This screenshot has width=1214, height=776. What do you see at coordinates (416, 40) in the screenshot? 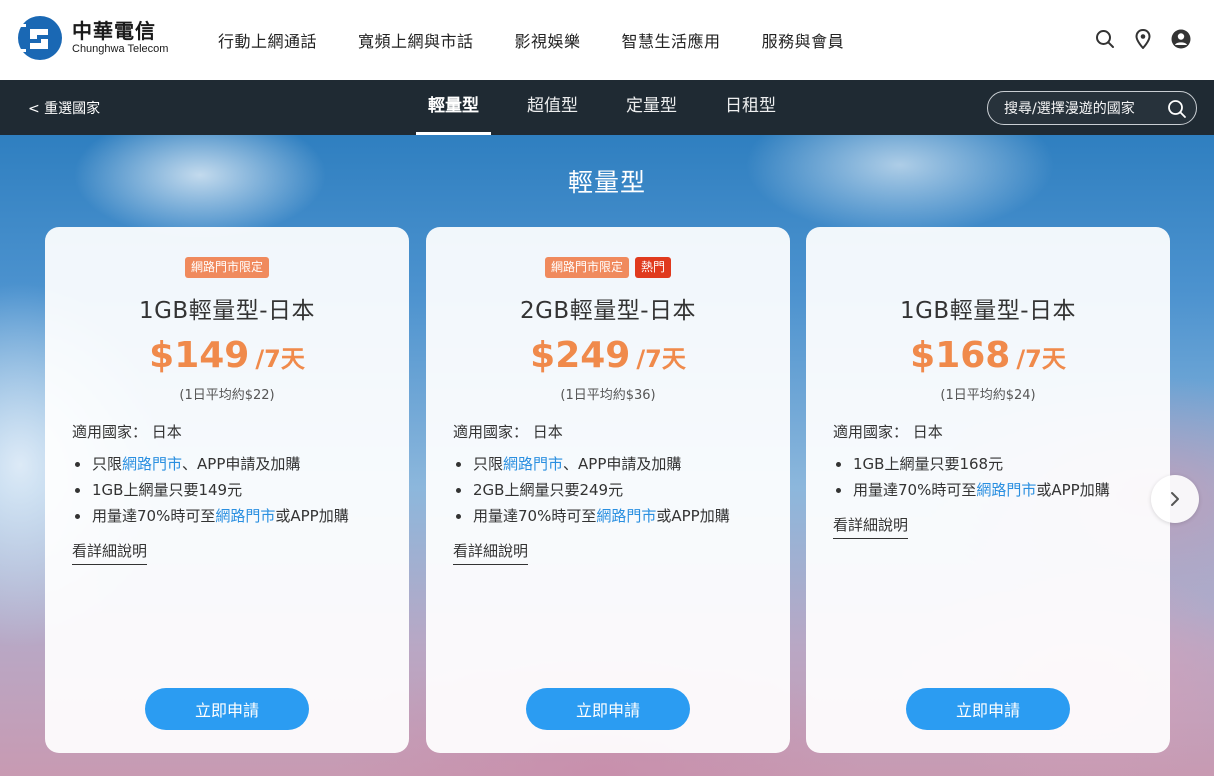
I see `nav-item-broadband: 寬頻上網與市話` at bounding box center [416, 40].